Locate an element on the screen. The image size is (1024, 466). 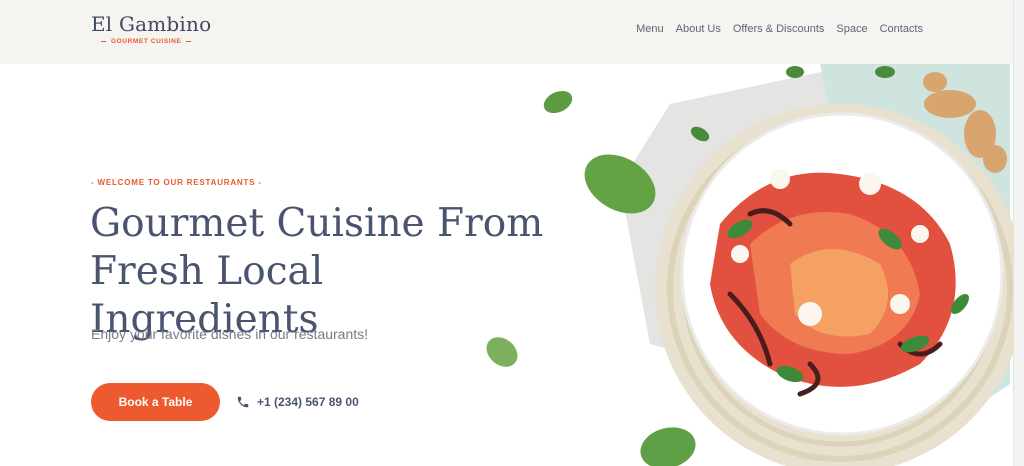
logo: El Gambino GOURMET CUISINE is located at coordinates (151, 28).